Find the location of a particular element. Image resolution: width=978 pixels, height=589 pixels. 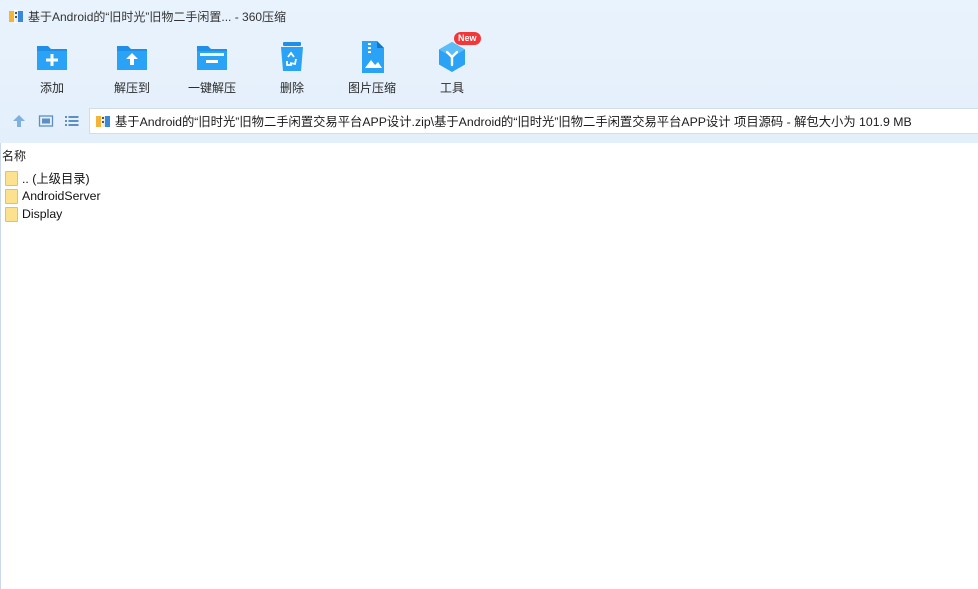

recycle-bin-icon is located at coordinates (292, 57).